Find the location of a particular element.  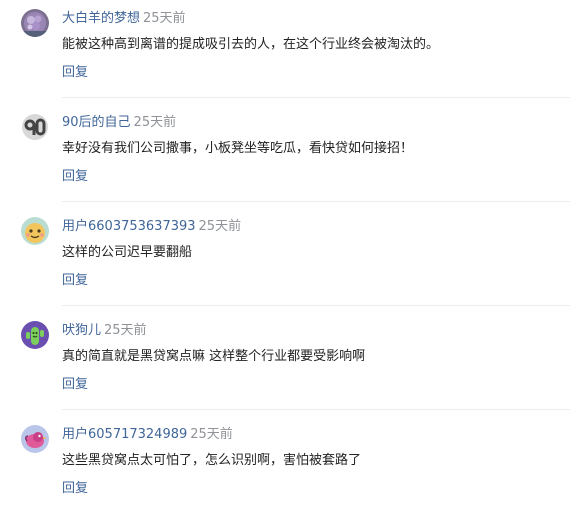

comment-meta: 用户6603753637393 25天前 is located at coordinates (151, 226).